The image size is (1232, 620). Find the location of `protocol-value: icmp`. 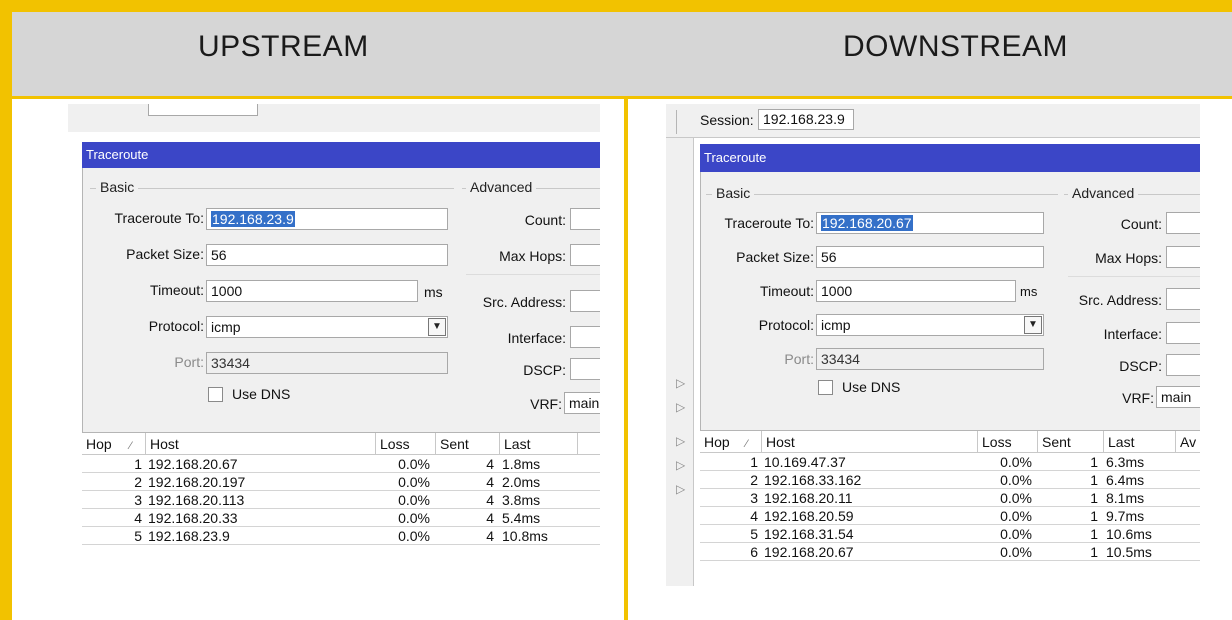

protocol-value: icmp is located at coordinates (836, 325).